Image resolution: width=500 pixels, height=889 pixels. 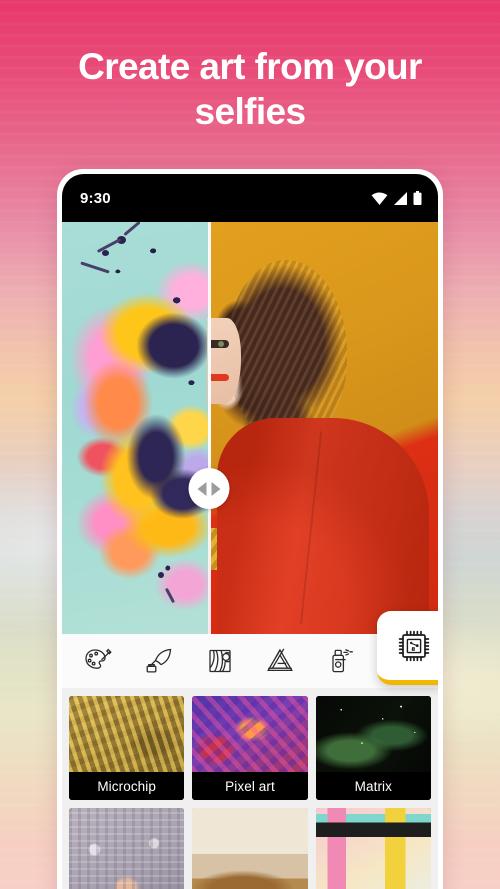 I want to click on selected-style-microchip, so click(x=407, y=648).